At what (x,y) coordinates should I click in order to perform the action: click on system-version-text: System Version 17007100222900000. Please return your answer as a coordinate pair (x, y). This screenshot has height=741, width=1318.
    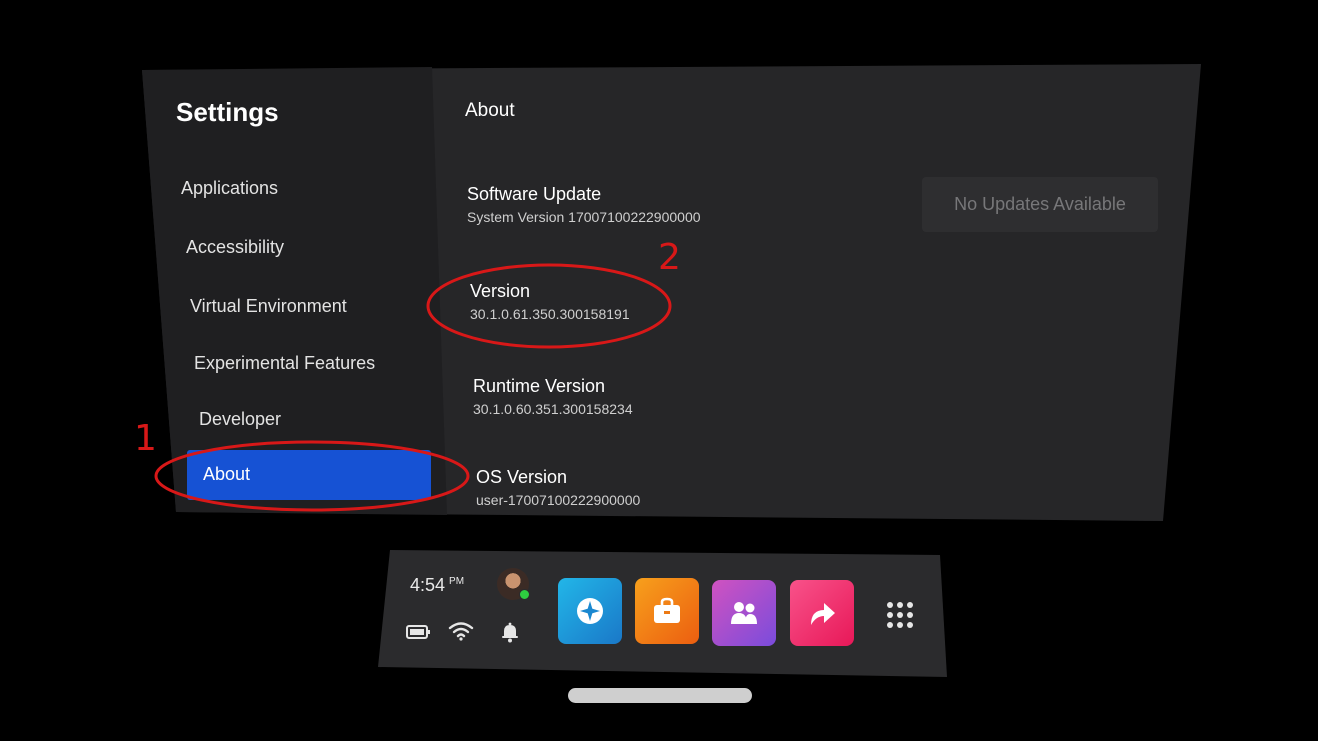
    Looking at the image, I should click on (584, 217).